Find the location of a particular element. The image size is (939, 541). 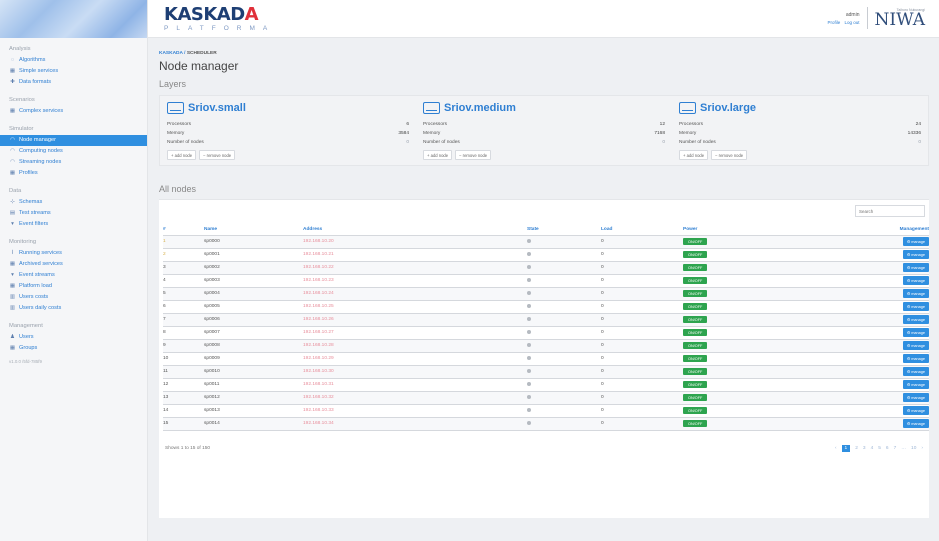

sidebar-item-groups: ▦ Groups is located at coordinates (73, 348).